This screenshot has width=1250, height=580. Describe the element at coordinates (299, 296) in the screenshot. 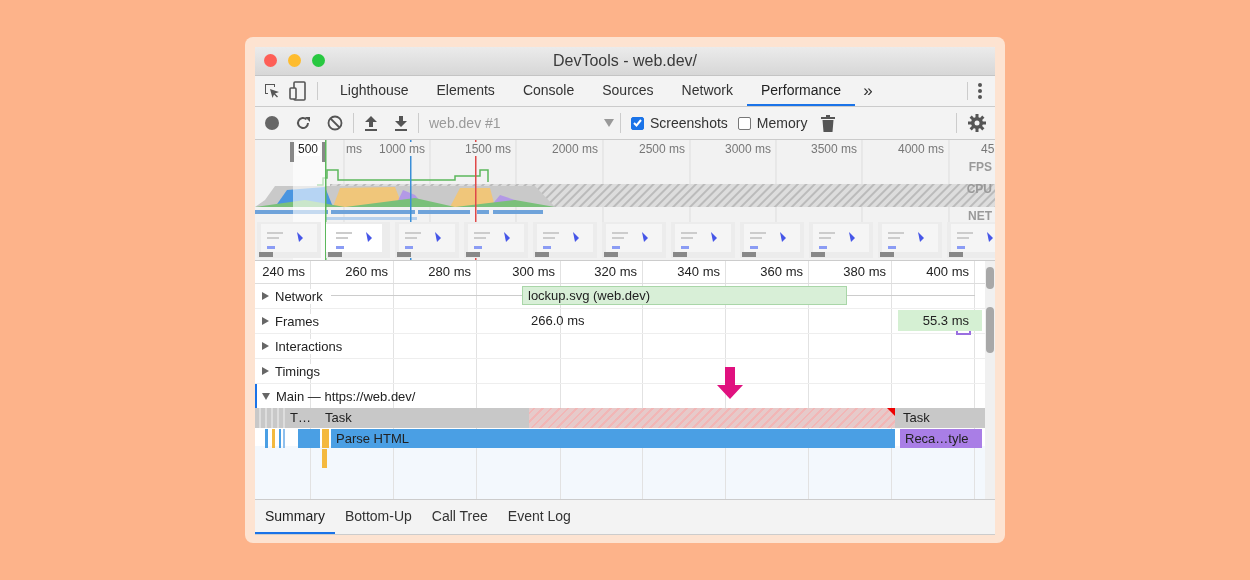

I see `track-label: Network` at that location.